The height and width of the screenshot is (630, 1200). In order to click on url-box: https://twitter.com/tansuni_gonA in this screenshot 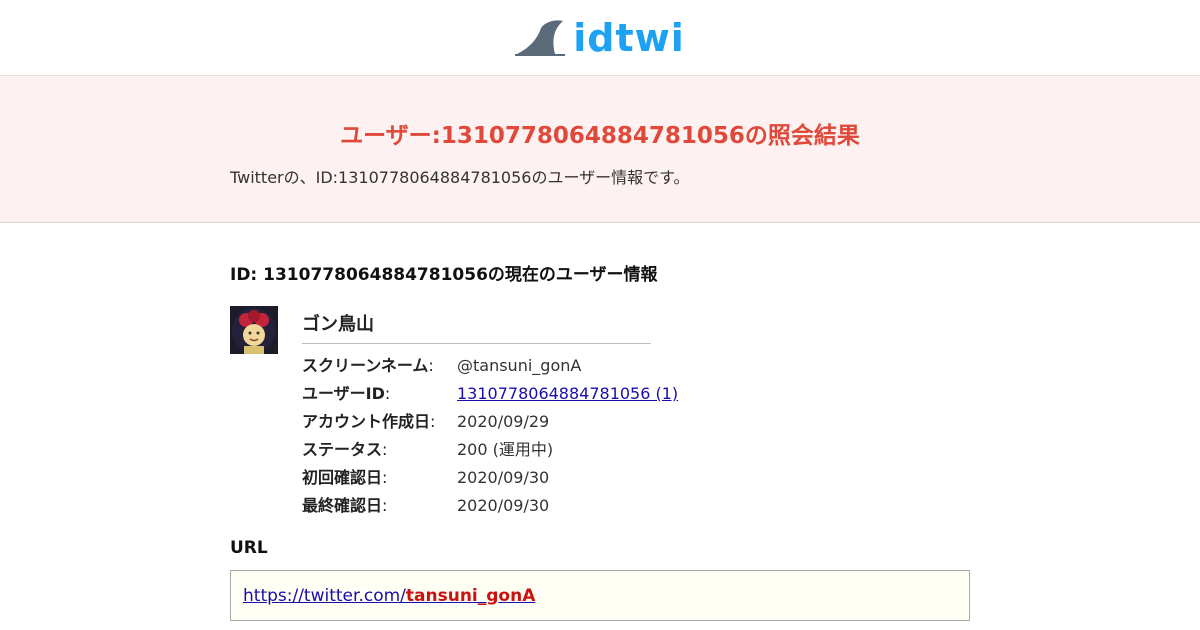, I will do `click(600, 595)`.